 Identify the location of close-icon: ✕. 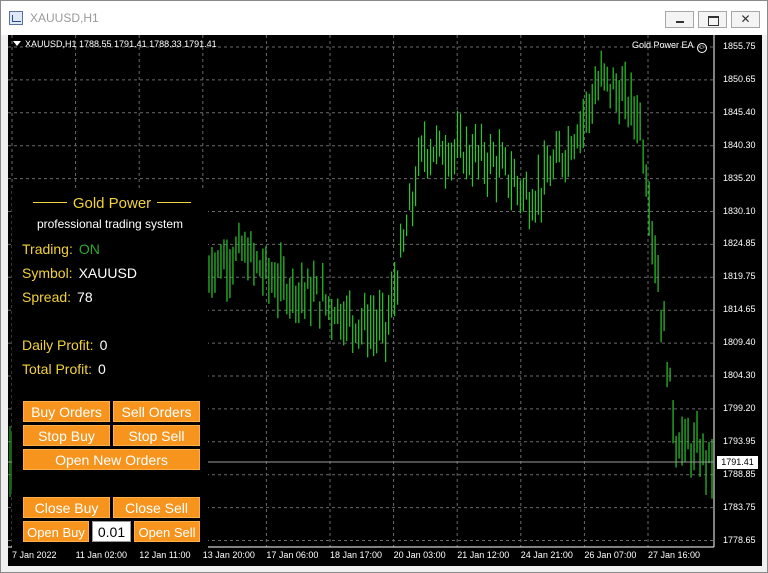
(745, 19).